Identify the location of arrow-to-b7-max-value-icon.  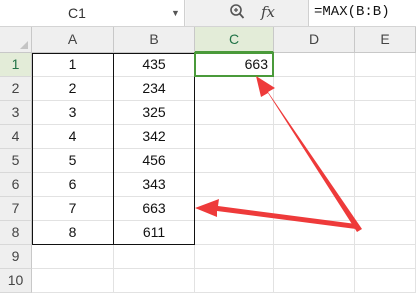
(275, 214).